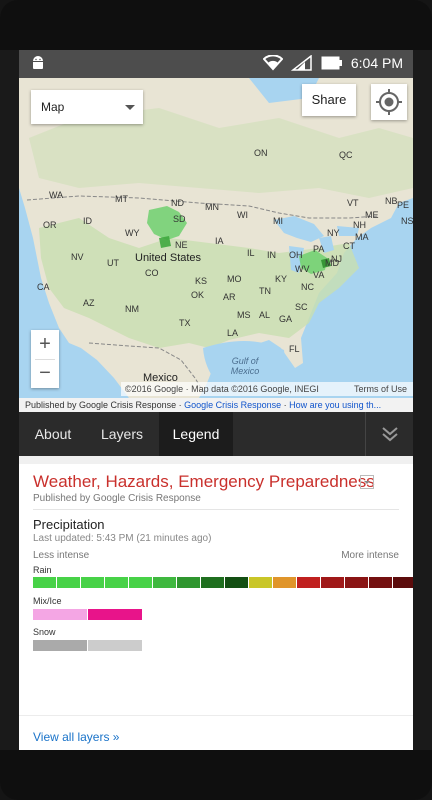 The width and height of the screenshot is (432, 800). Describe the element at coordinates (261, 153) in the screenshot. I see `map-label-on: ON` at that location.